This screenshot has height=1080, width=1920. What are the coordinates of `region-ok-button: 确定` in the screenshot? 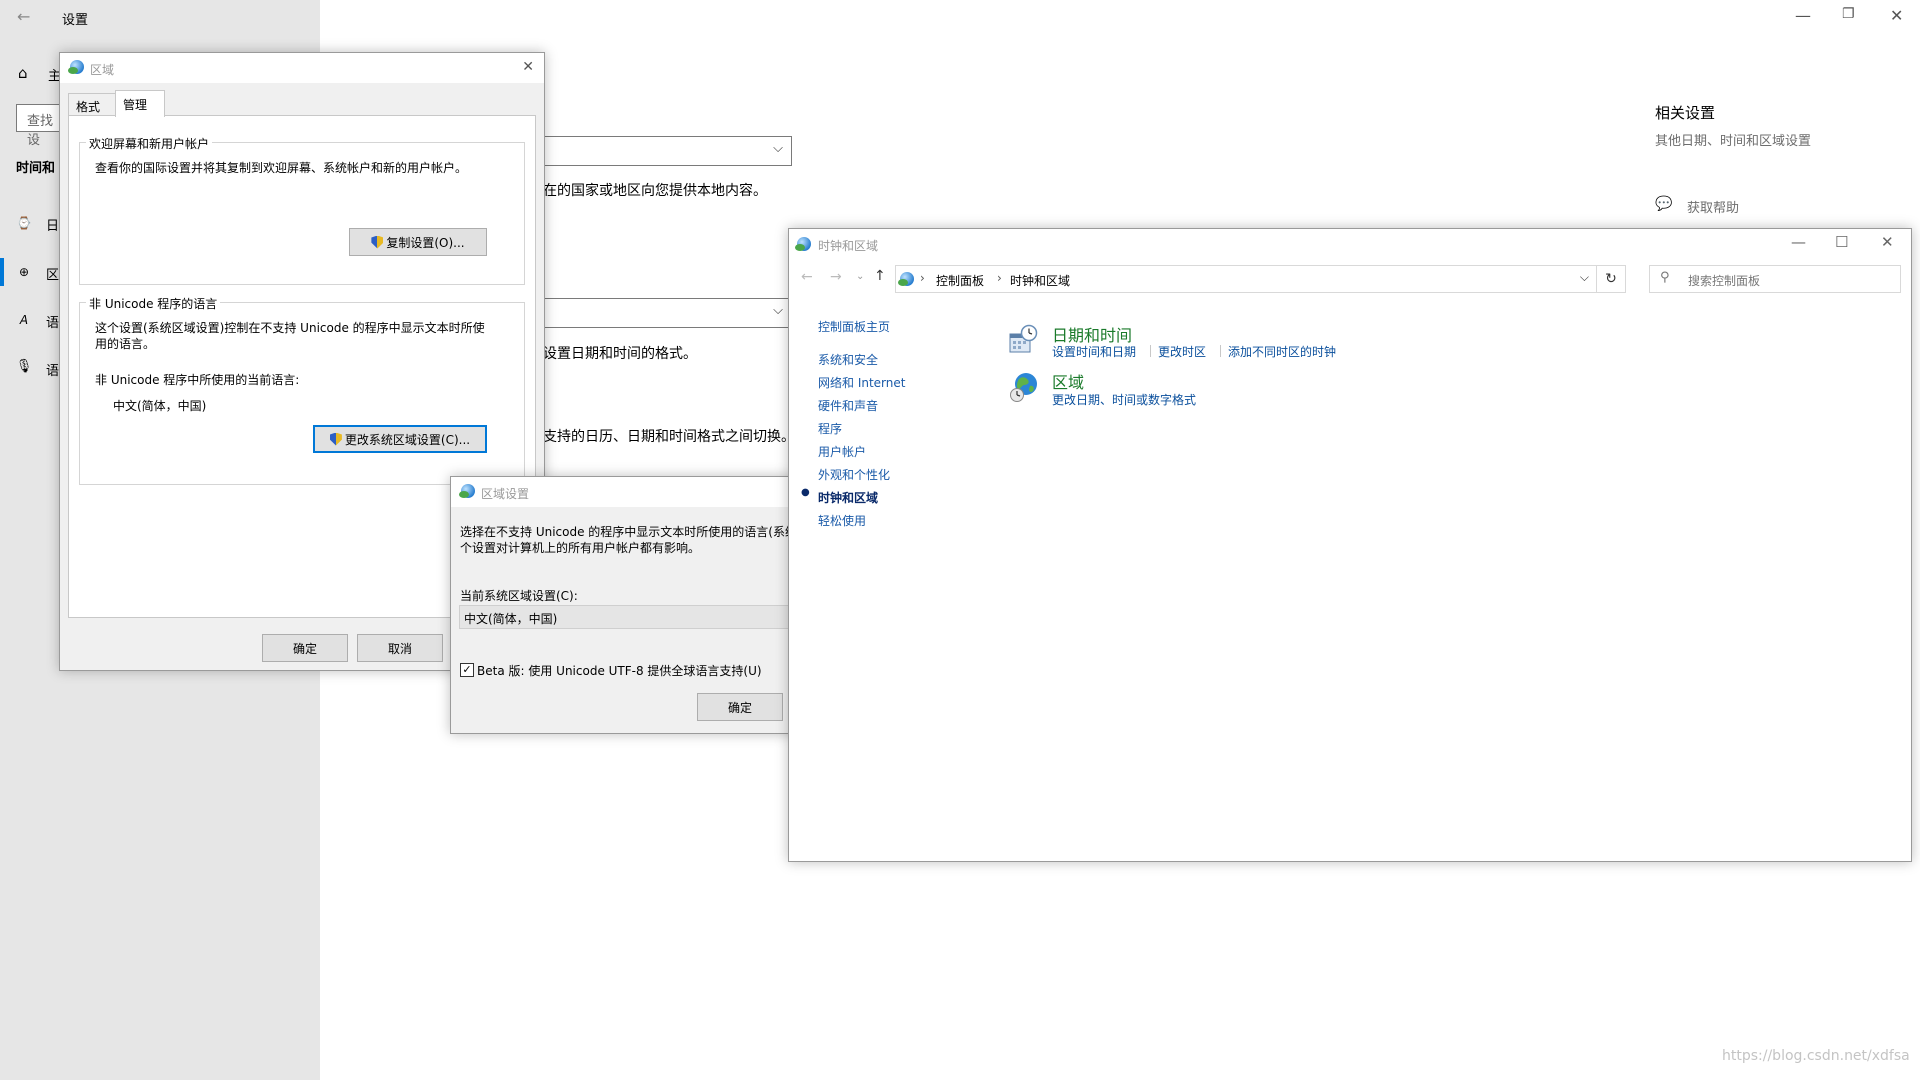 It's located at (305, 648).